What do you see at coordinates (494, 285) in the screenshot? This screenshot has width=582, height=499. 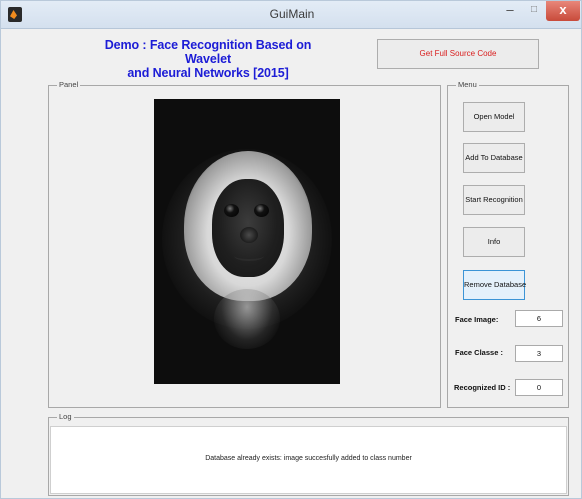 I see `remove-database-button: Remove Database` at bounding box center [494, 285].